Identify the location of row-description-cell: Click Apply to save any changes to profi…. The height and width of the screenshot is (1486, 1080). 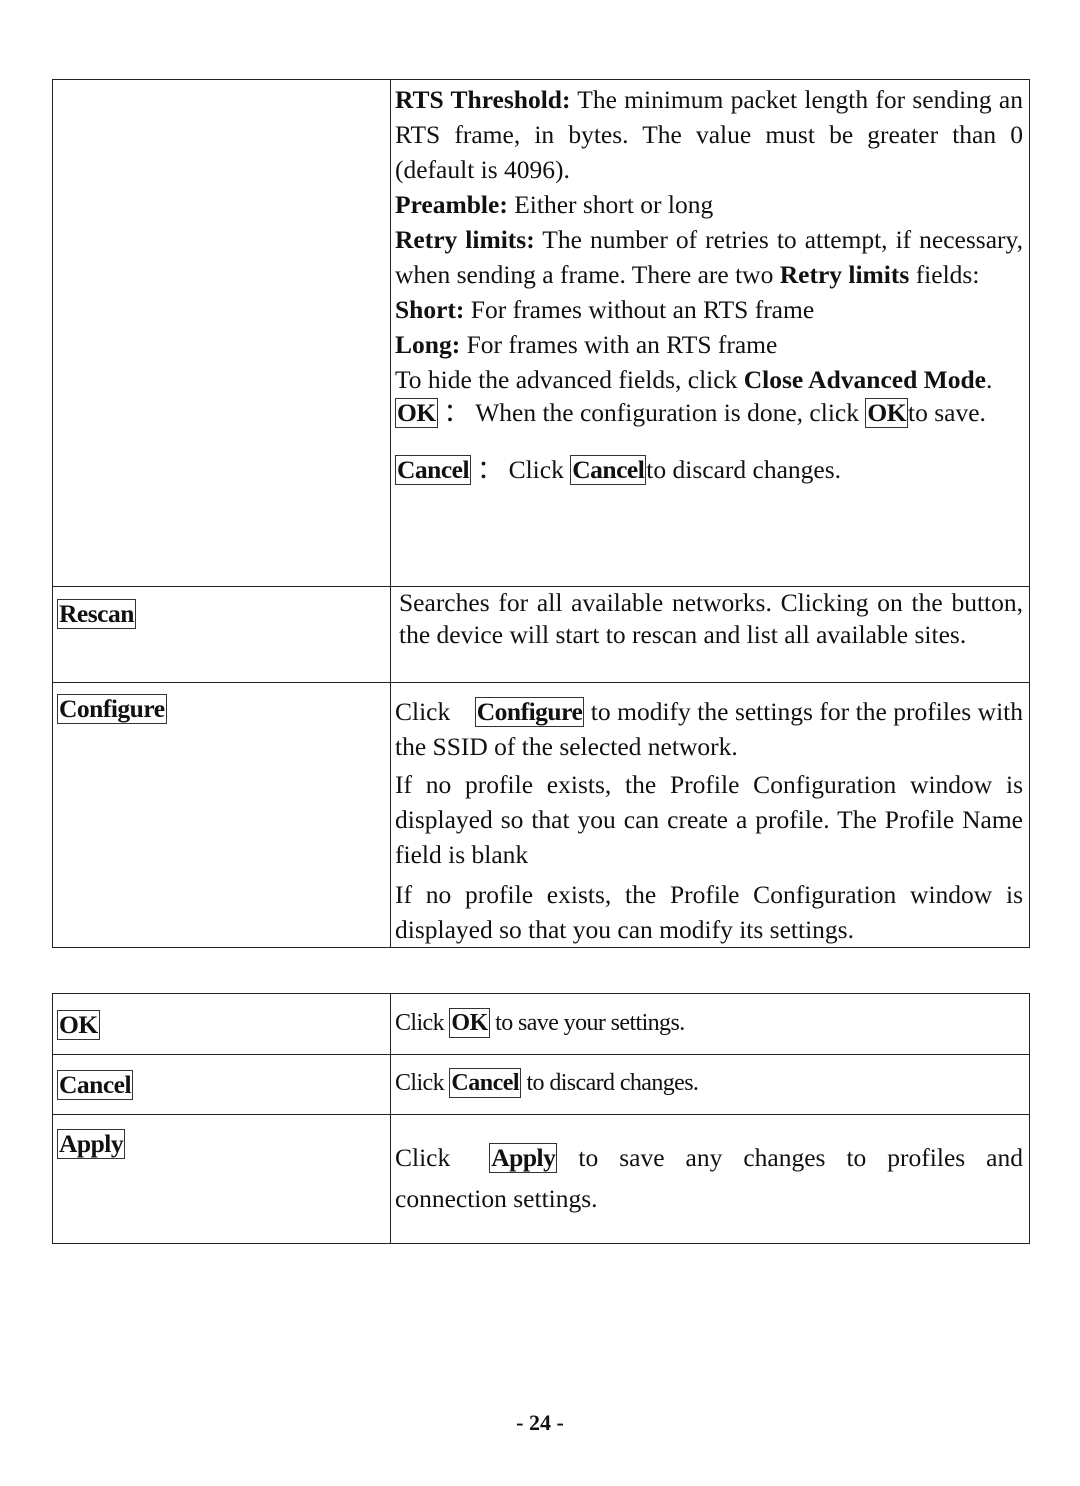
(710, 1179).